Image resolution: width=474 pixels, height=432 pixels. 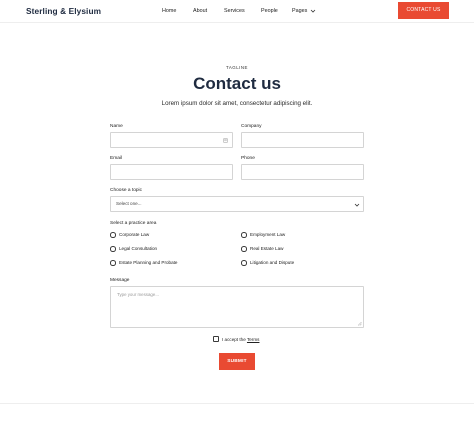 I want to click on message-label: Message, so click(x=120, y=280).